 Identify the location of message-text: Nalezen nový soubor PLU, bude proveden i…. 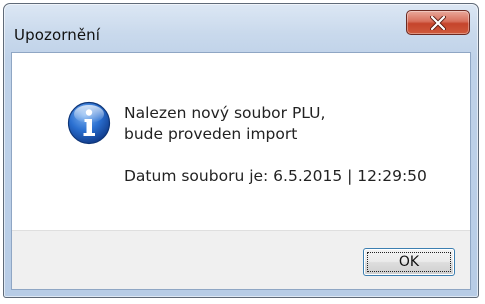
(224, 124).